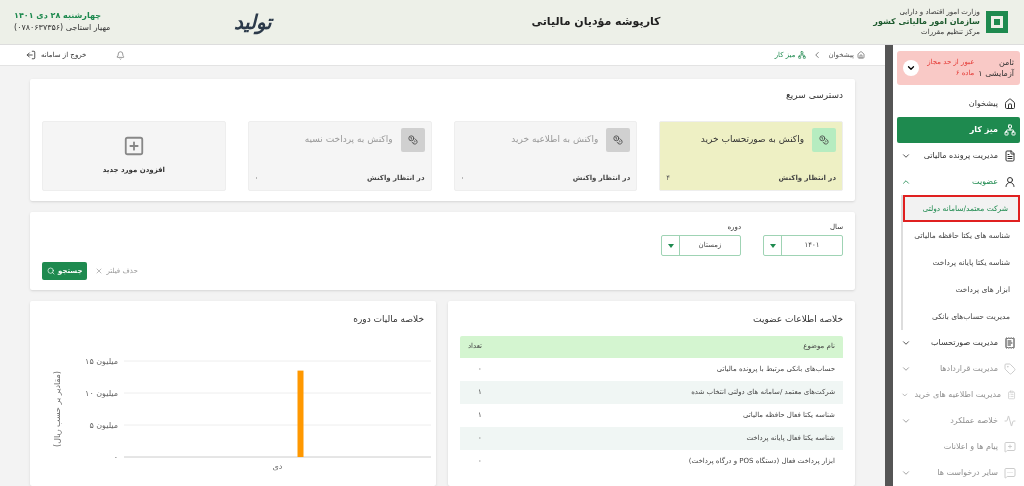  What do you see at coordinates (31, 55) in the screenshot?
I see `logout-icon` at bounding box center [31, 55].